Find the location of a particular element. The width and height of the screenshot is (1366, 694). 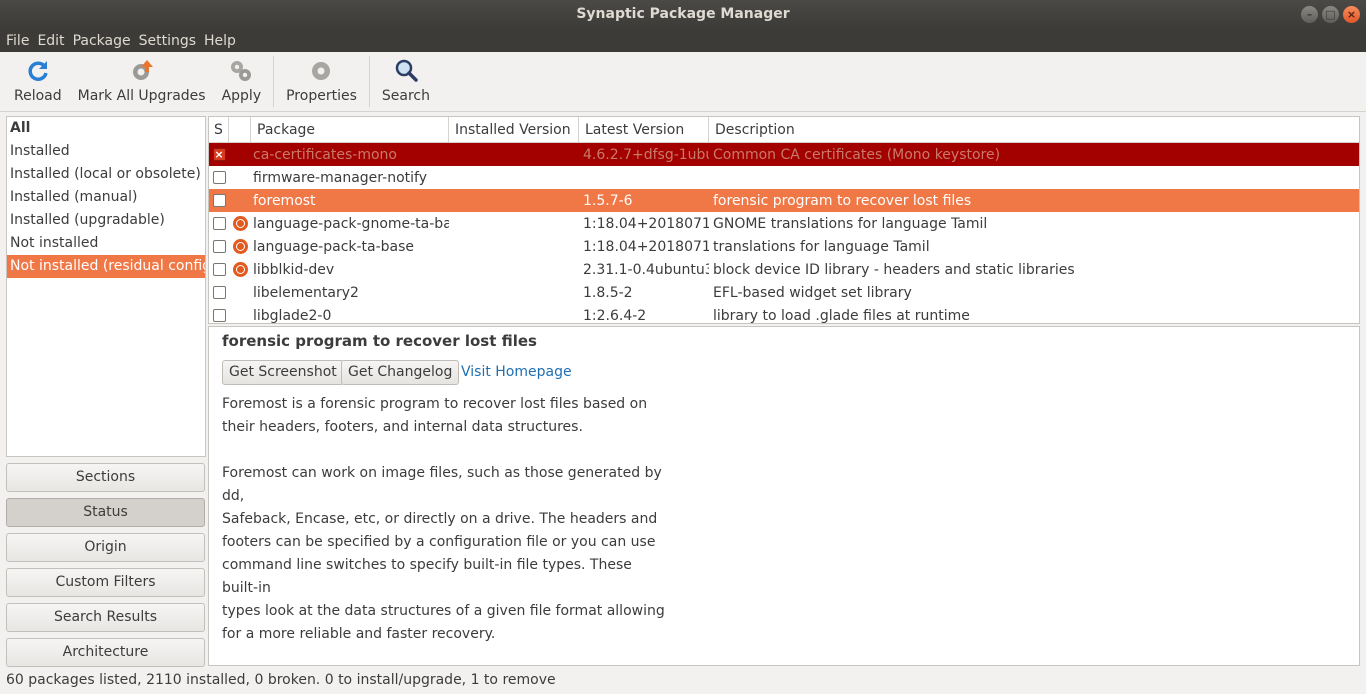

package-name: libelementary2 is located at coordinates (306, 292).